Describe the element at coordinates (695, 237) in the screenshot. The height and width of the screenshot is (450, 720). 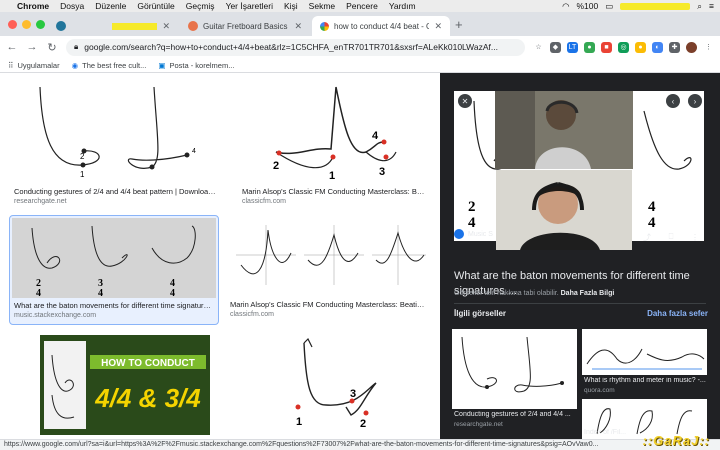
I see `more-options-icon: ⋮` at that location.